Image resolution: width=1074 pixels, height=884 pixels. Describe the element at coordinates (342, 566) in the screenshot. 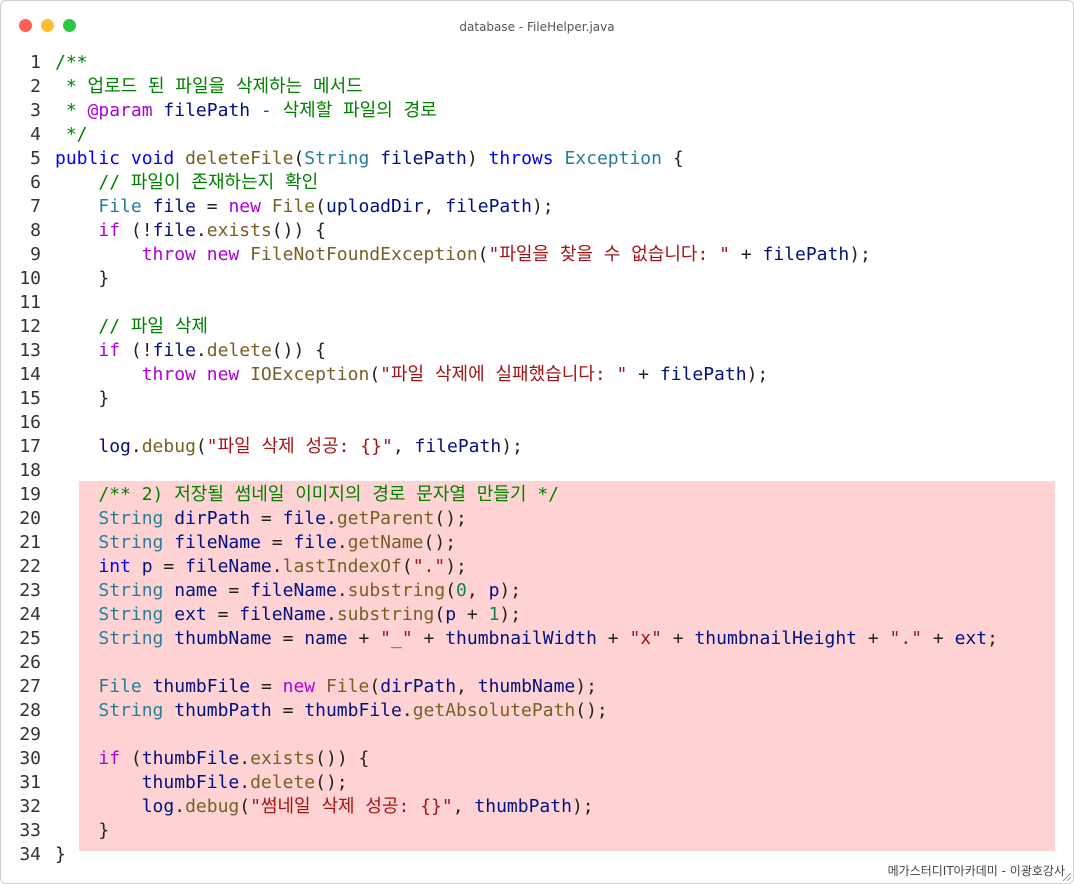

I see `code-token-function: lastIndexOf` at that location.